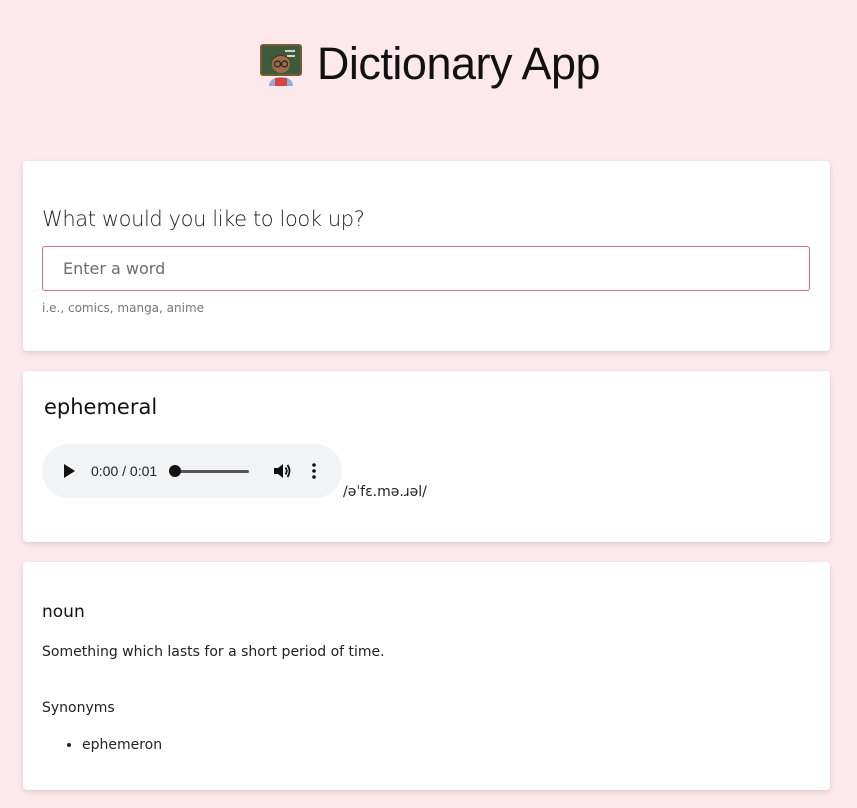 This screenshot has width=857, height=808. What do you see at coordinates (314, 471) in the screenshot?
I see `more-options-icon` at bounding box center [314, 471].